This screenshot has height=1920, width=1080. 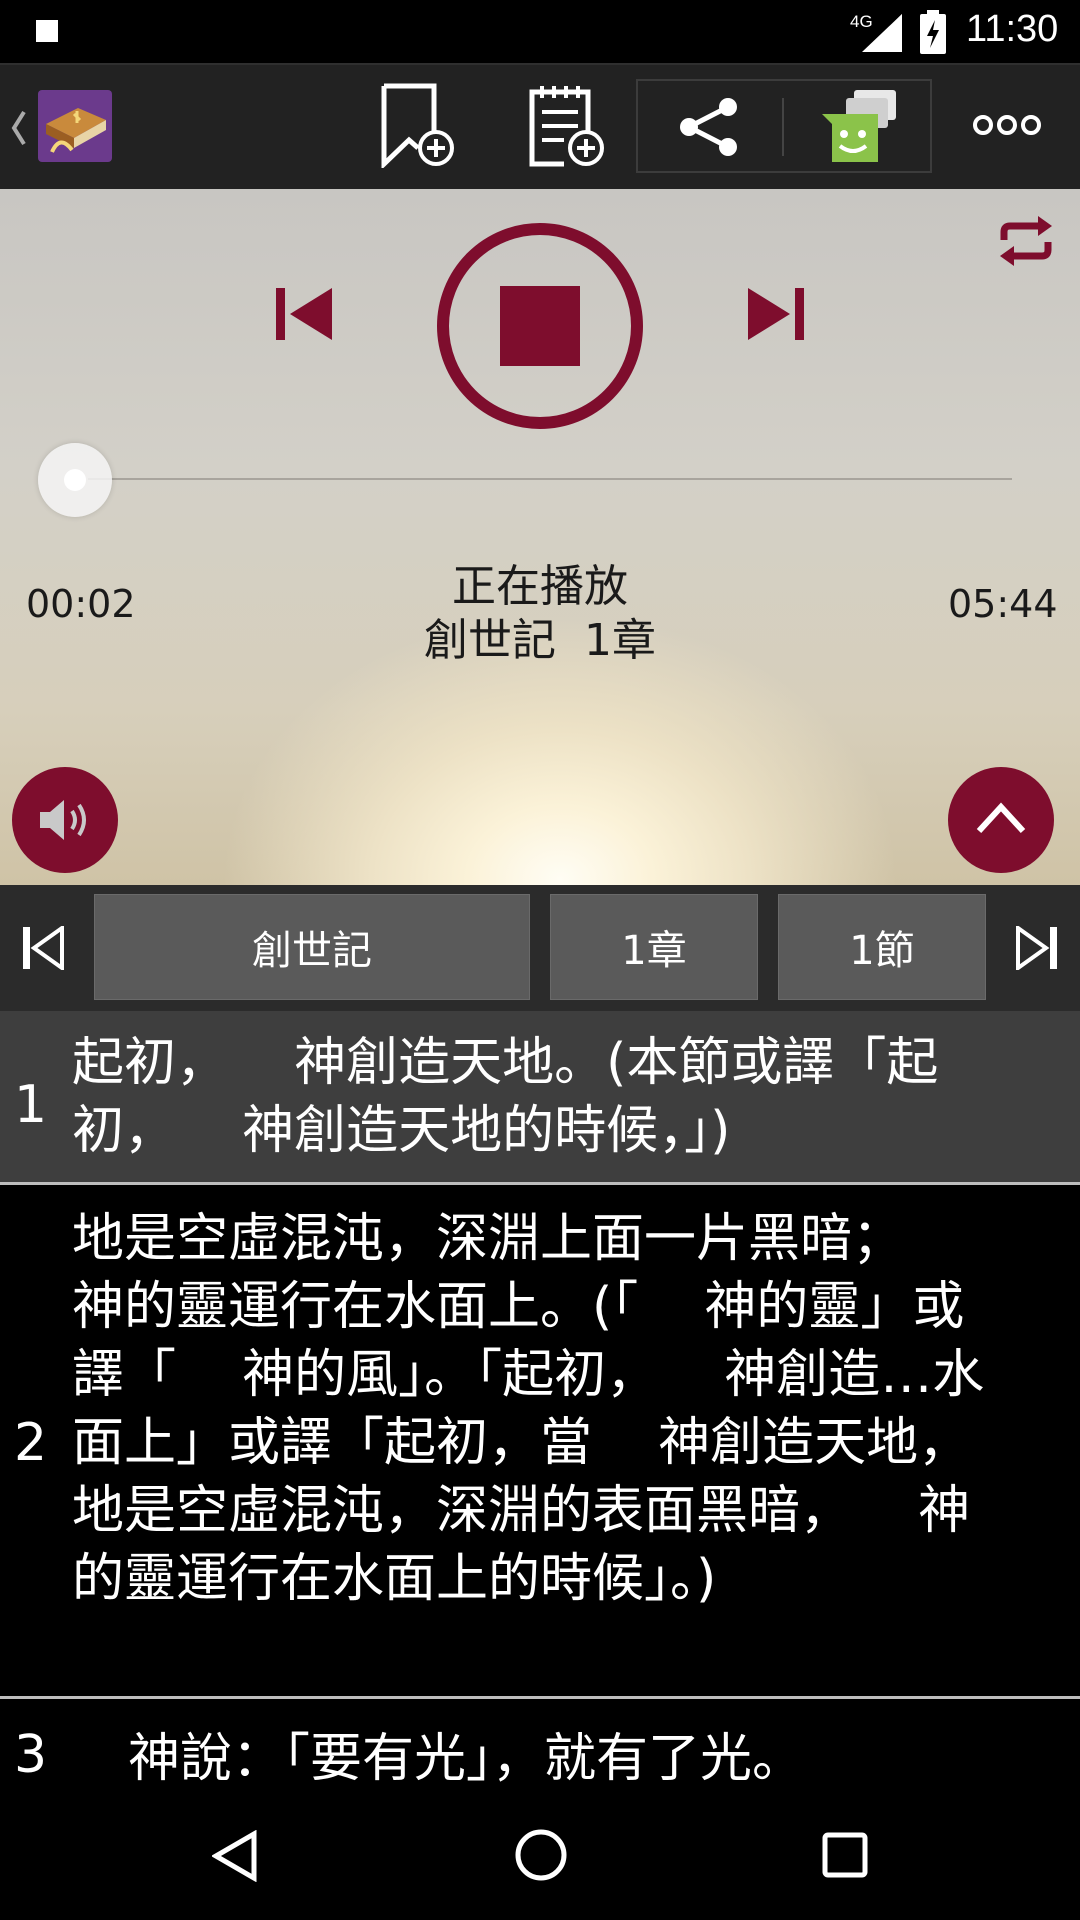 What do you see at coordinates (43, 948) in the screenshot?
I see `previous-chapter-icon` at bounding box center [43, 948].